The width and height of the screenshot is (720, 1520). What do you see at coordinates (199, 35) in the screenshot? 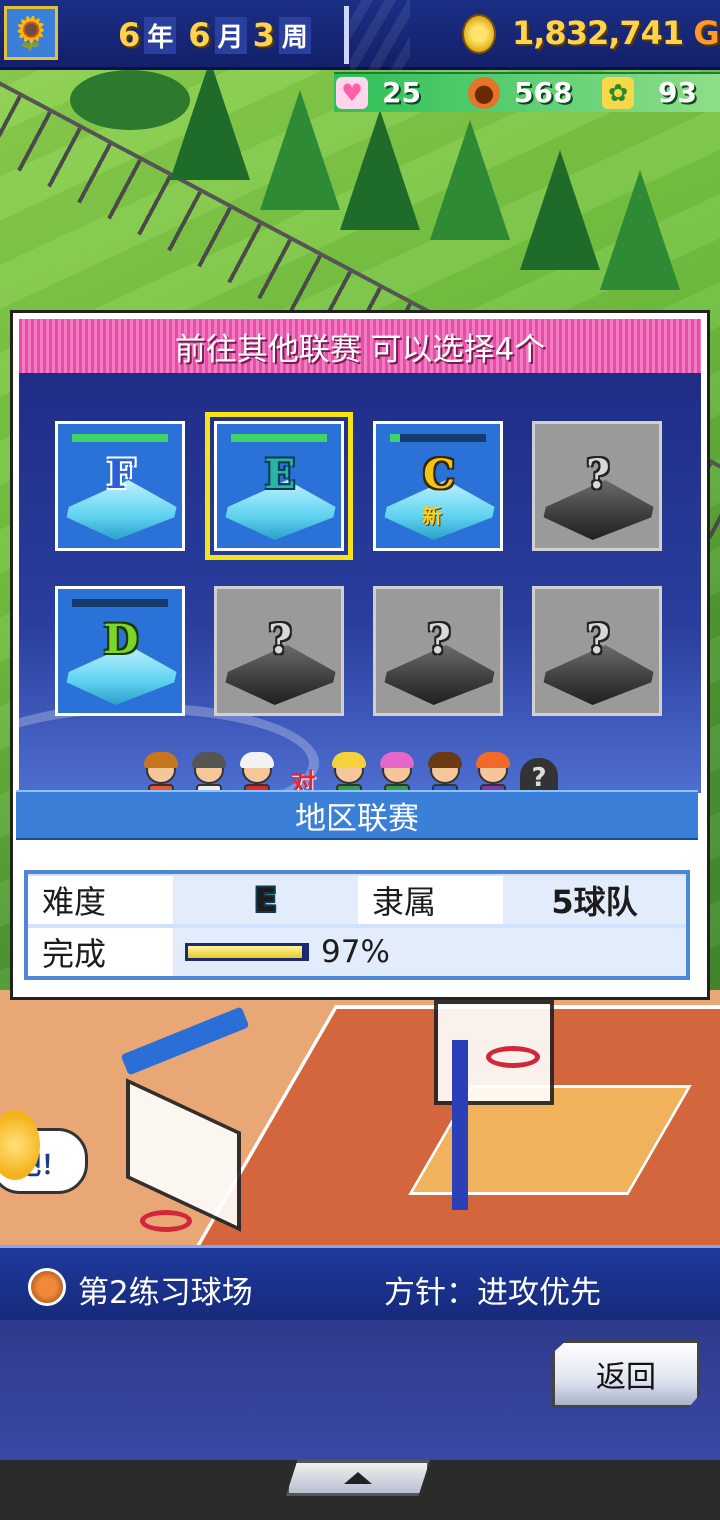
I see `month-value: 6` at bounding box center [199, 35].